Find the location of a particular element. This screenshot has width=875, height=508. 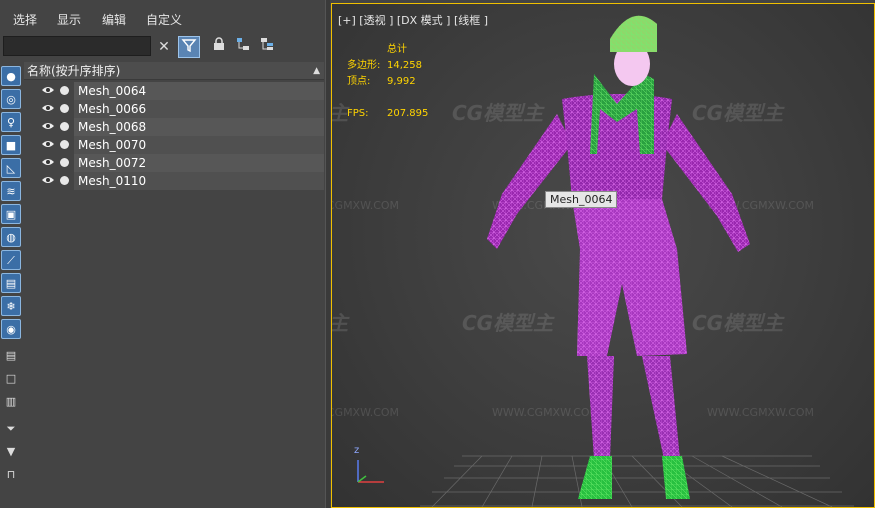

hierarchy-icon is located at coordinates (243, 47).